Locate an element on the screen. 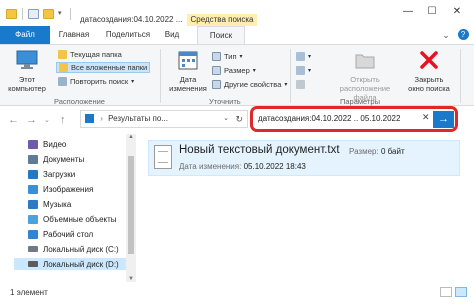  nav-item-3d-objects: Объемные объекты is located at coordinates (72, 219).